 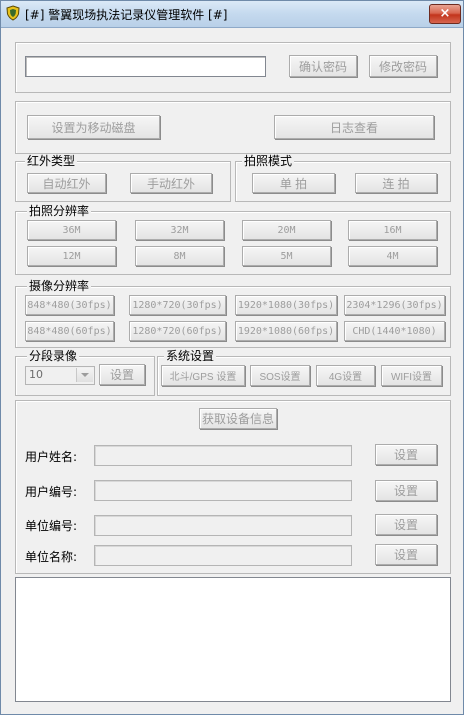 I want to click on password-input, so click(x=145, y=66).